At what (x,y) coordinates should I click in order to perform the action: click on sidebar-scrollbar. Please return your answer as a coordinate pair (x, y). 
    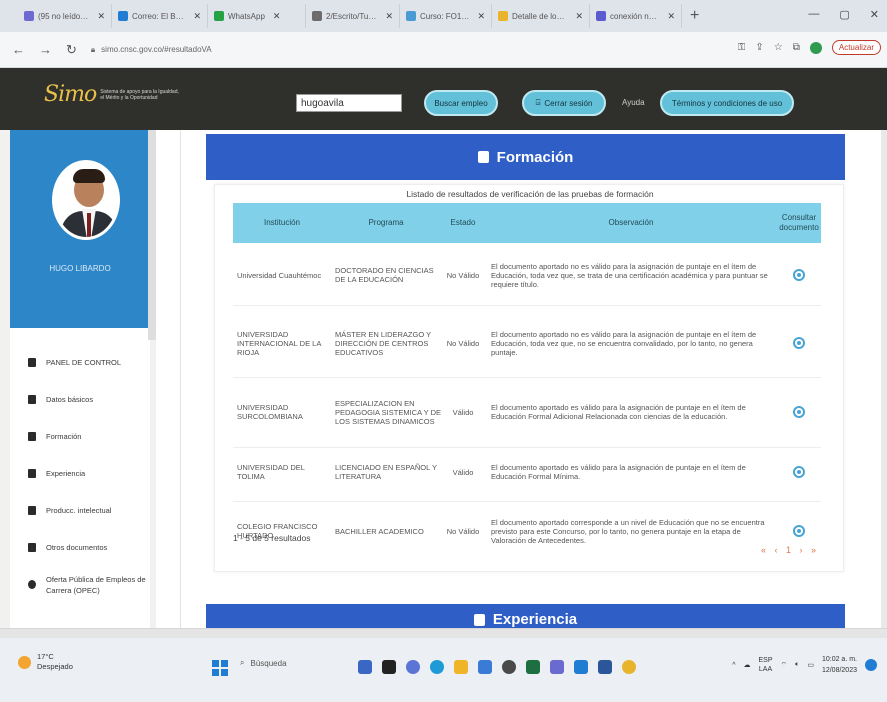
    Looking at the image, I should click on (152, 235).